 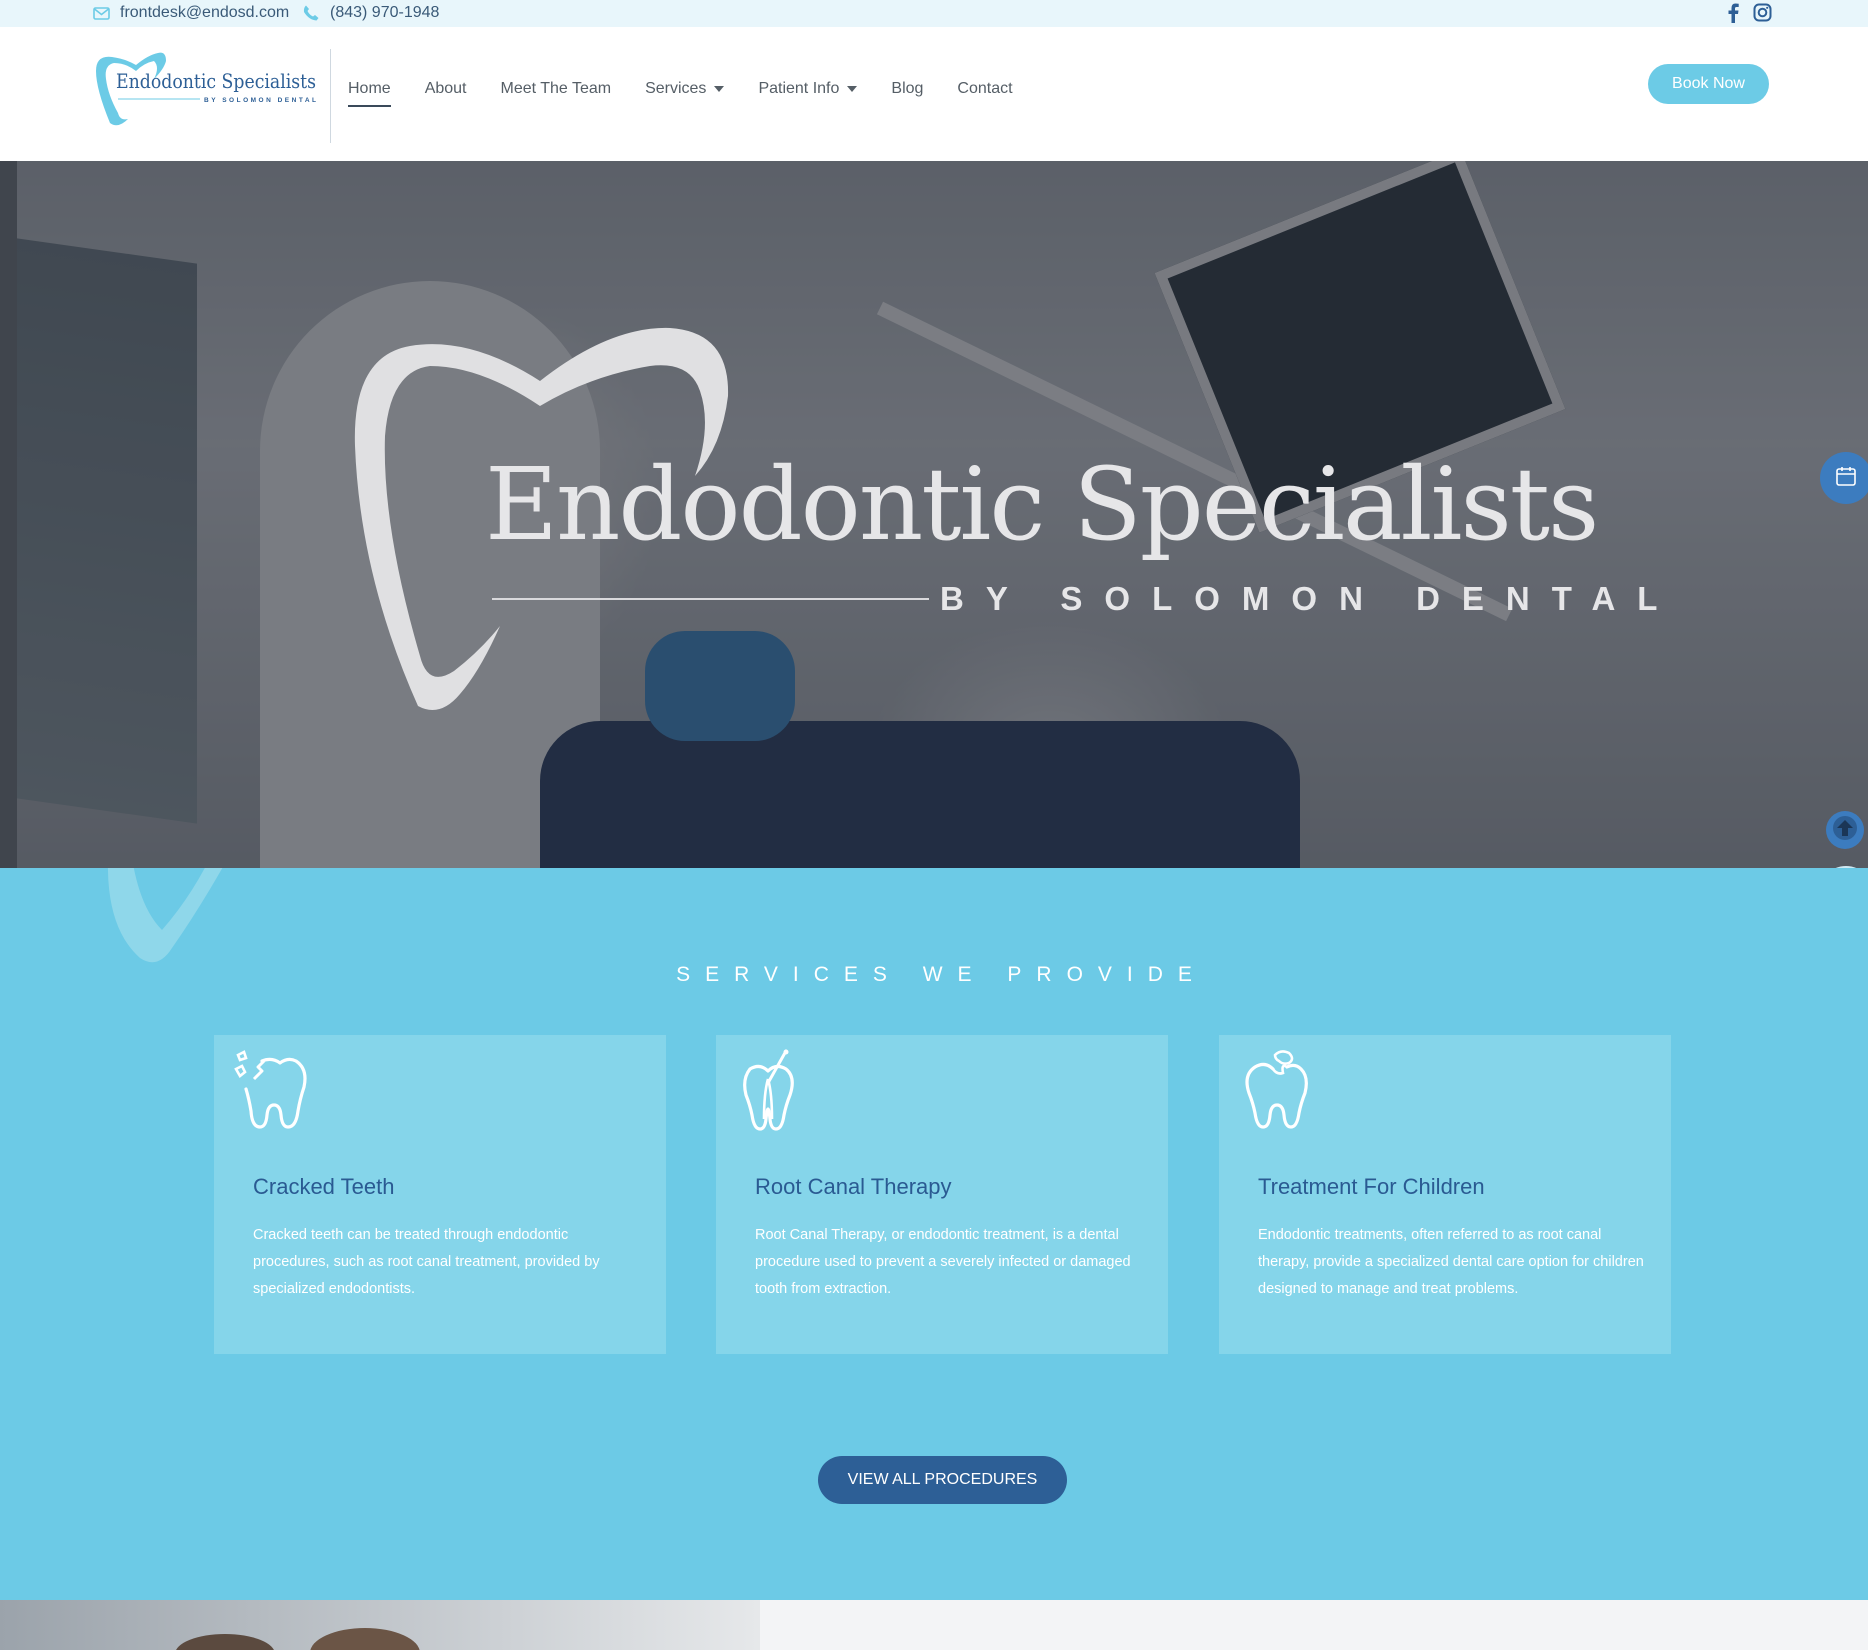 What do you see at coordinates (1708, 84) in the screenshot?
I see `book-now-button: Book Now` at bounding box center [1708, 84].